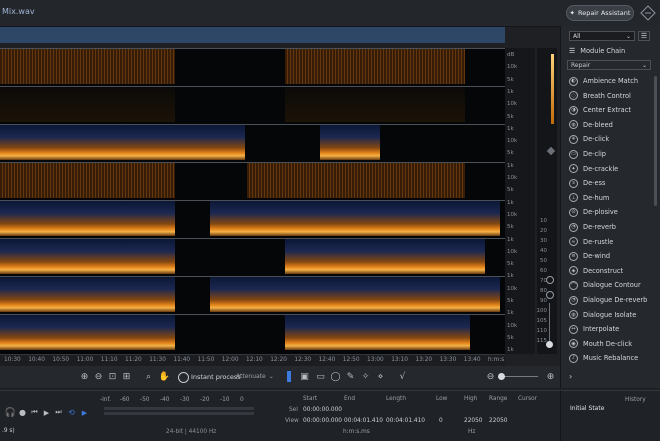  Describe the element at coordinates (84, 376) in the screenshot. I see `zoom-in-icon: ⊕` at that location.